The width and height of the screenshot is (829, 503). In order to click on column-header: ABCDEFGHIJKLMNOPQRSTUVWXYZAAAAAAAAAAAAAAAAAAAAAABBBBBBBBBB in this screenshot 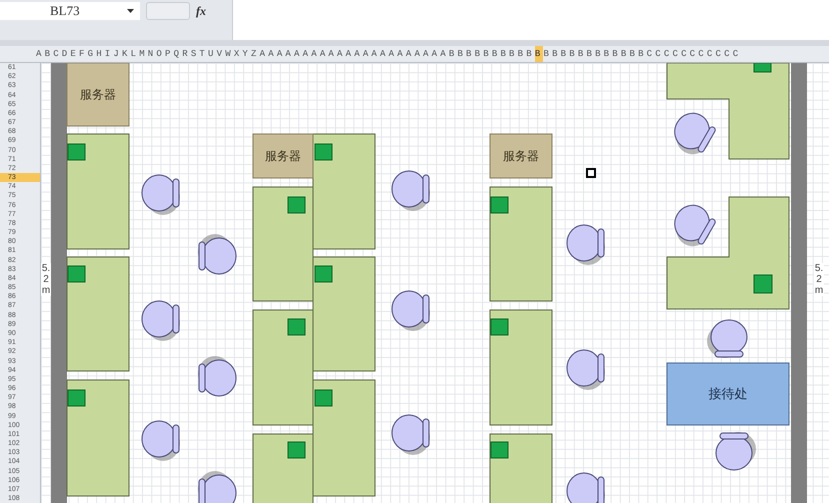, I will do `click(285, 54)`.